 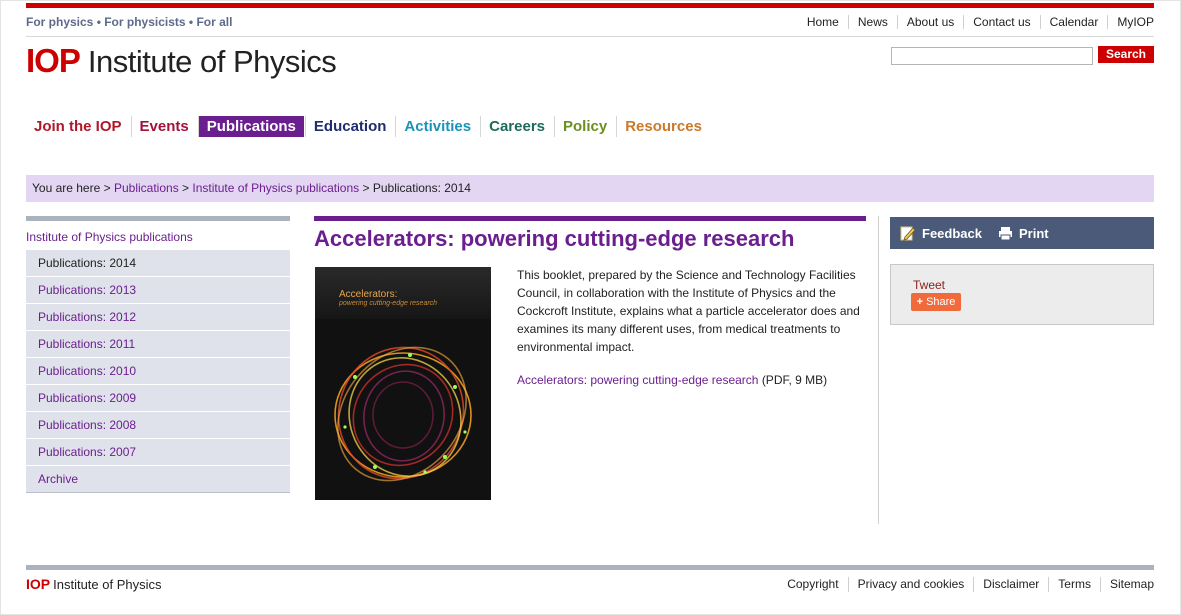 I want to click on feedback-button: Feedback, so click(x=941, y=233).